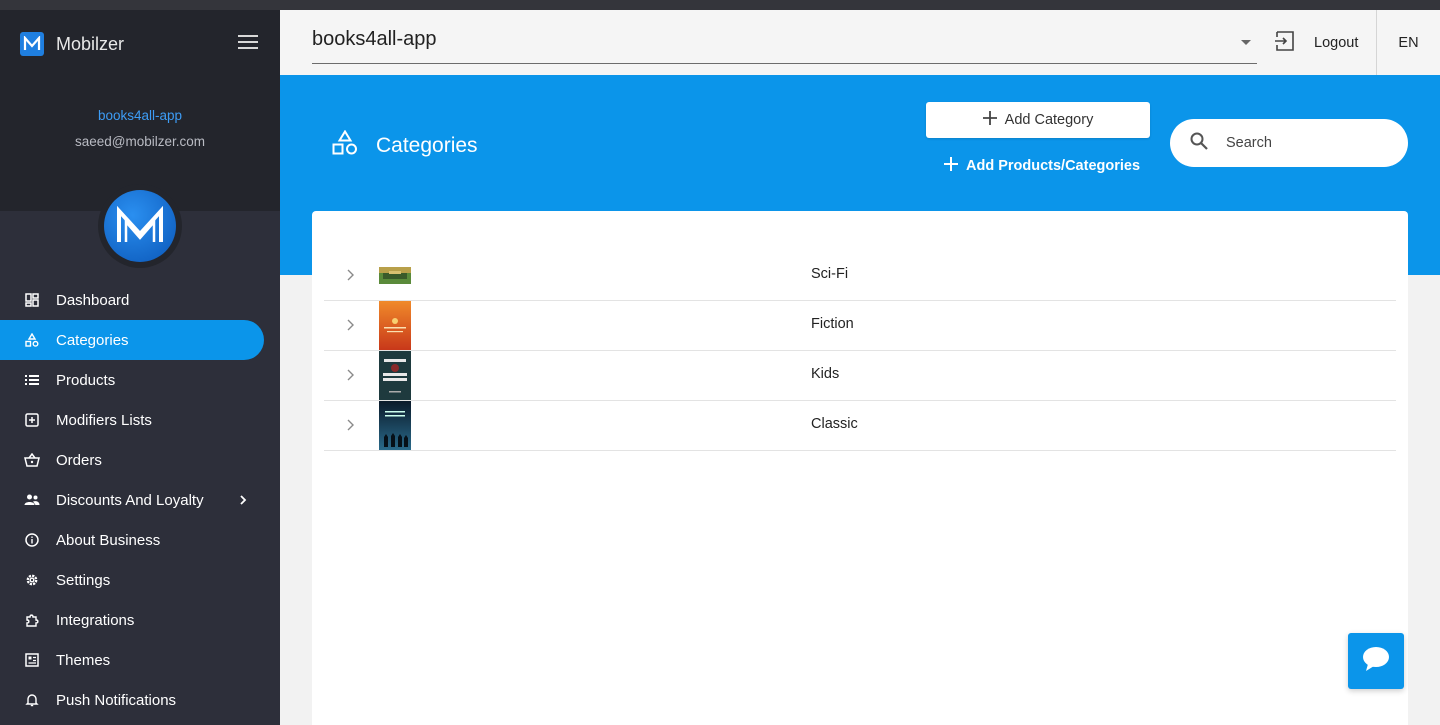 The width and height of the screenshot is (1440, 725). I want to click on logout-button: Logout, so click(1316, 43).